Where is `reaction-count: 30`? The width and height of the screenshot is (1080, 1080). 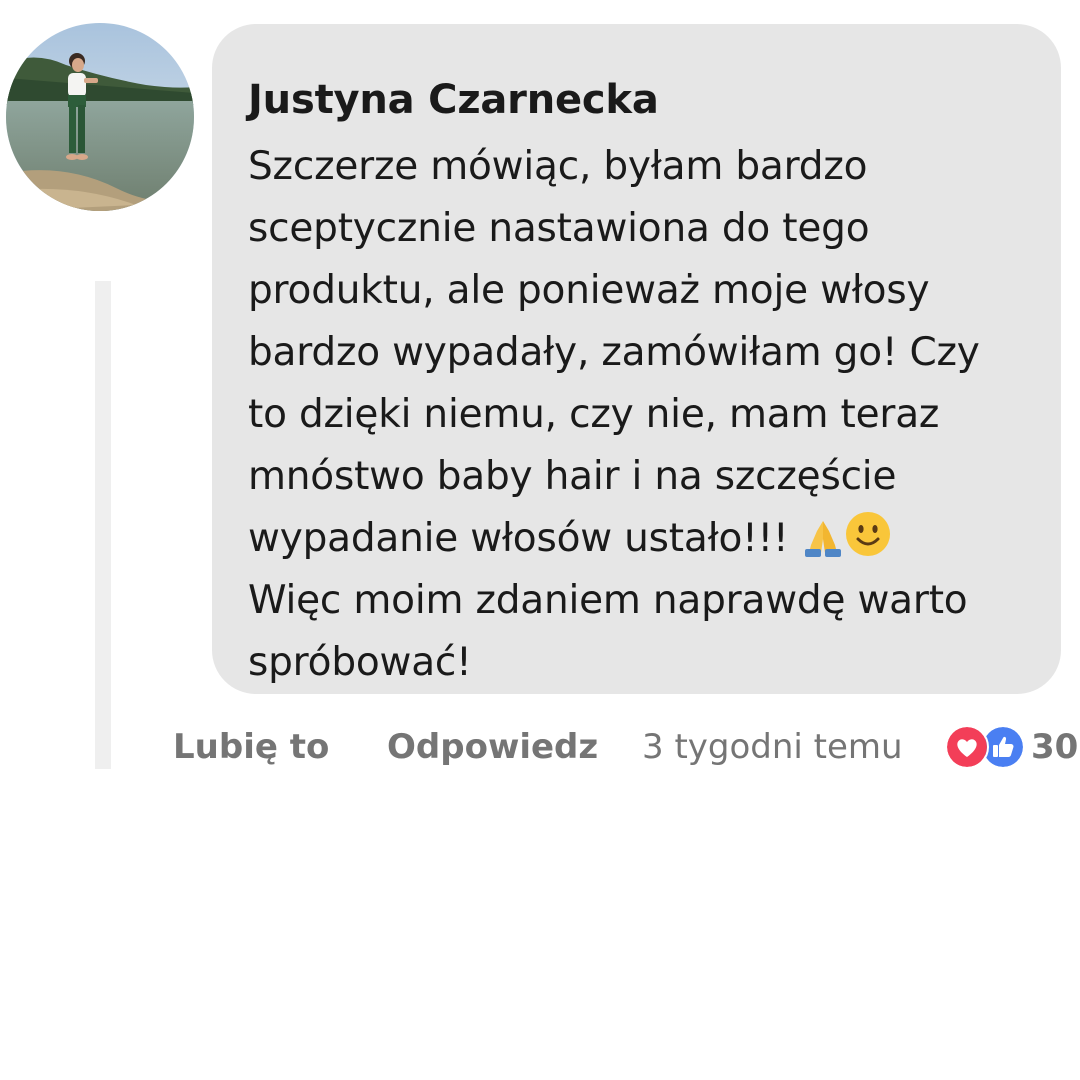
reaction-count: 30 is located at coordinates (1055, 747).